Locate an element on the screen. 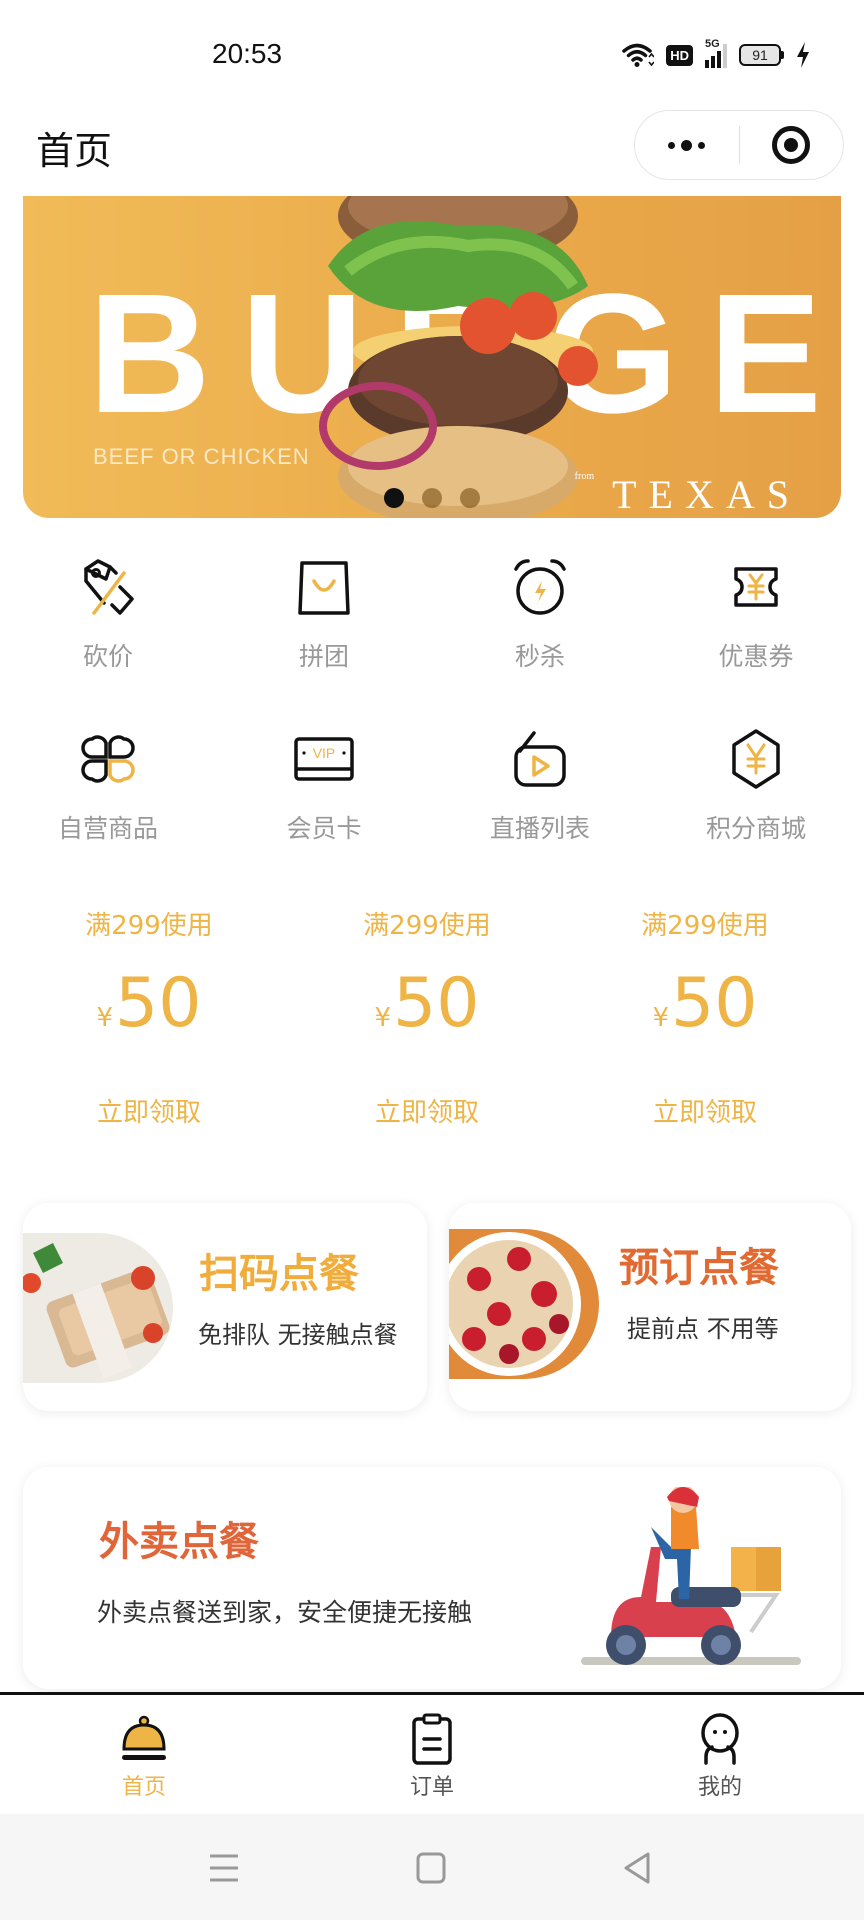  banner-subtitle: BEEF OR CHICKEN is located at coordinates (201, 456).